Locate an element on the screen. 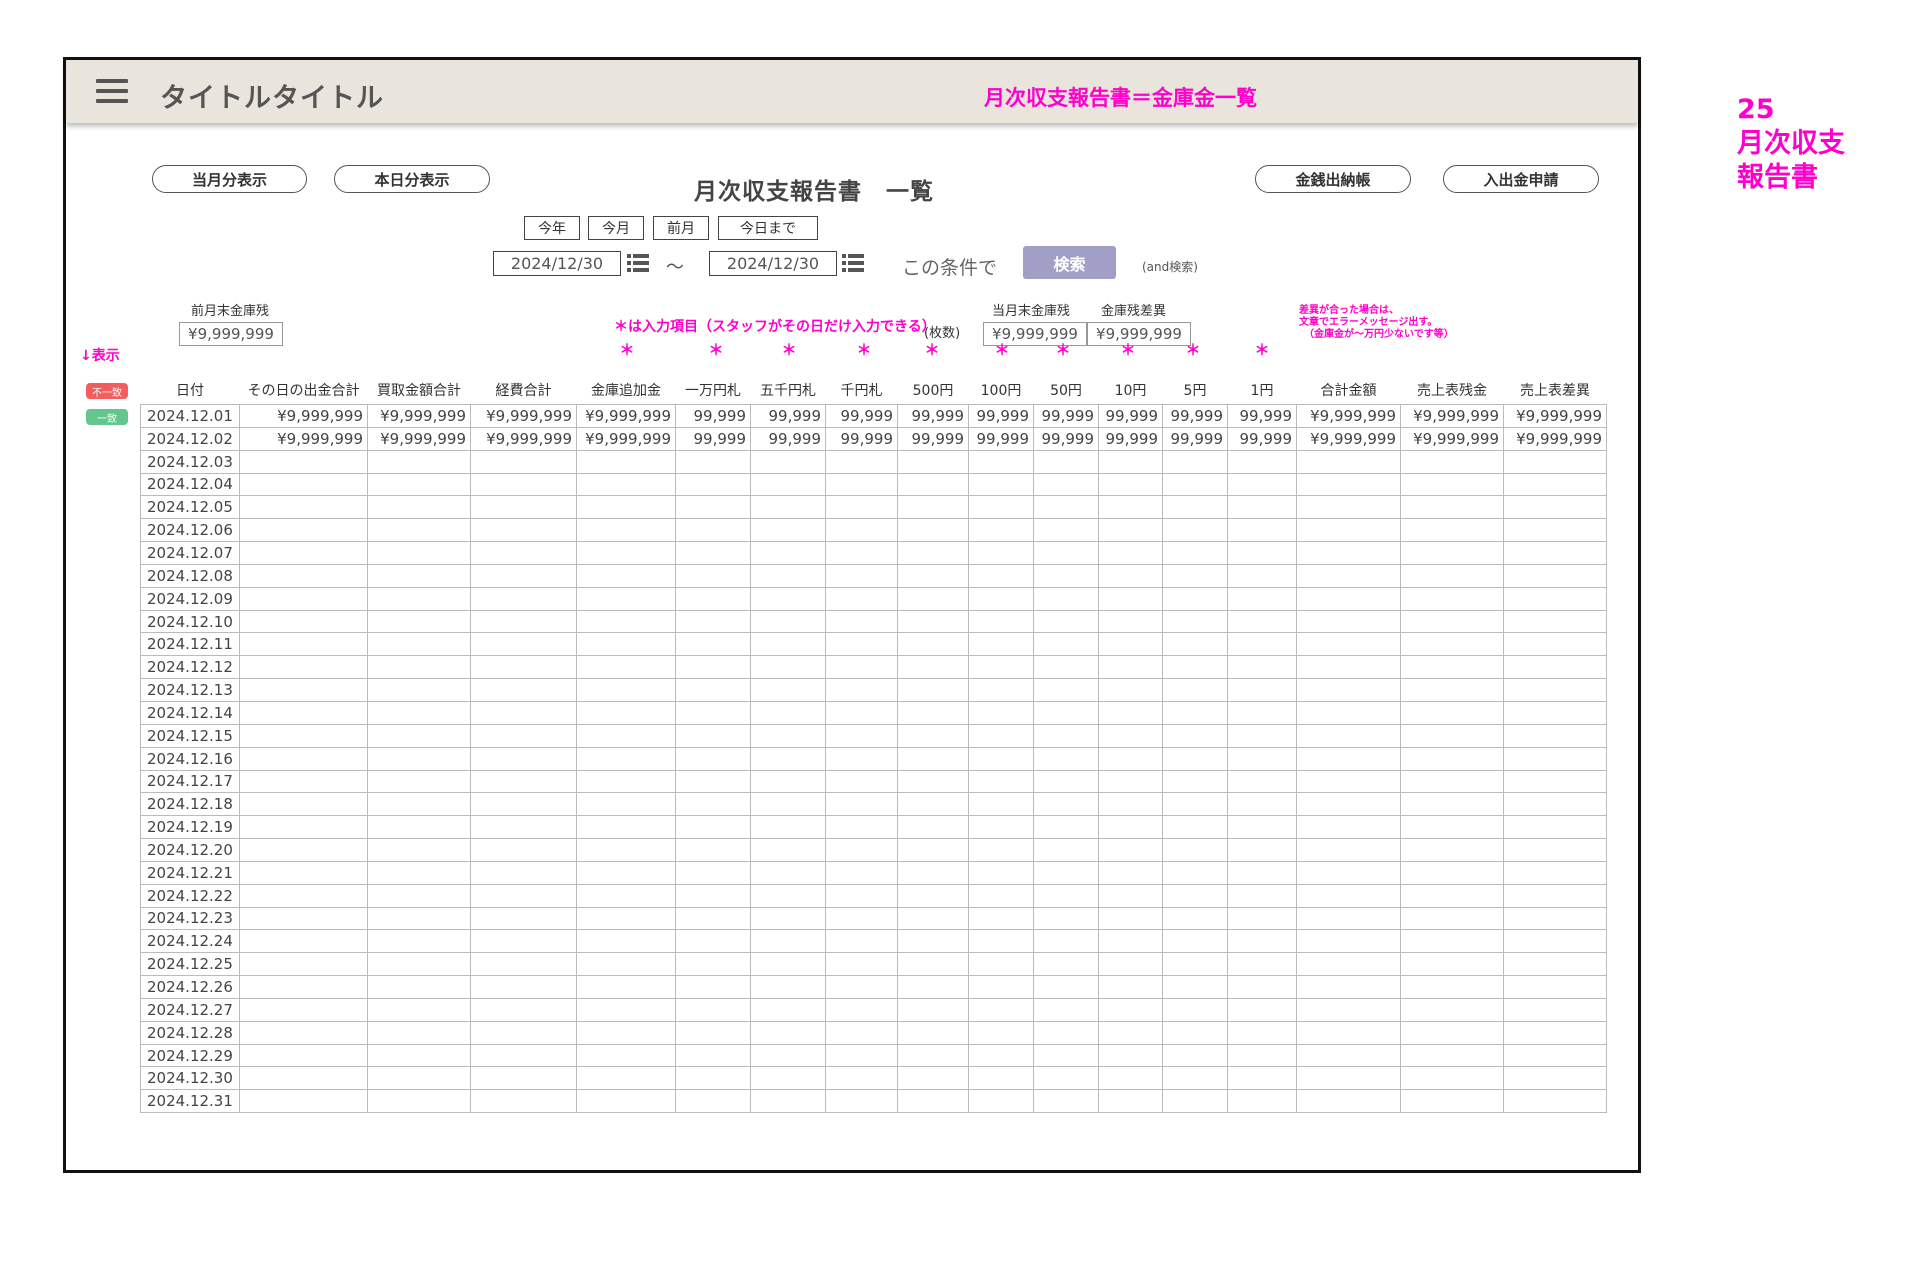 The width and height of the screenshot is (1927, 1267). search-button: 検索 is located at coordinates (1069, 262).